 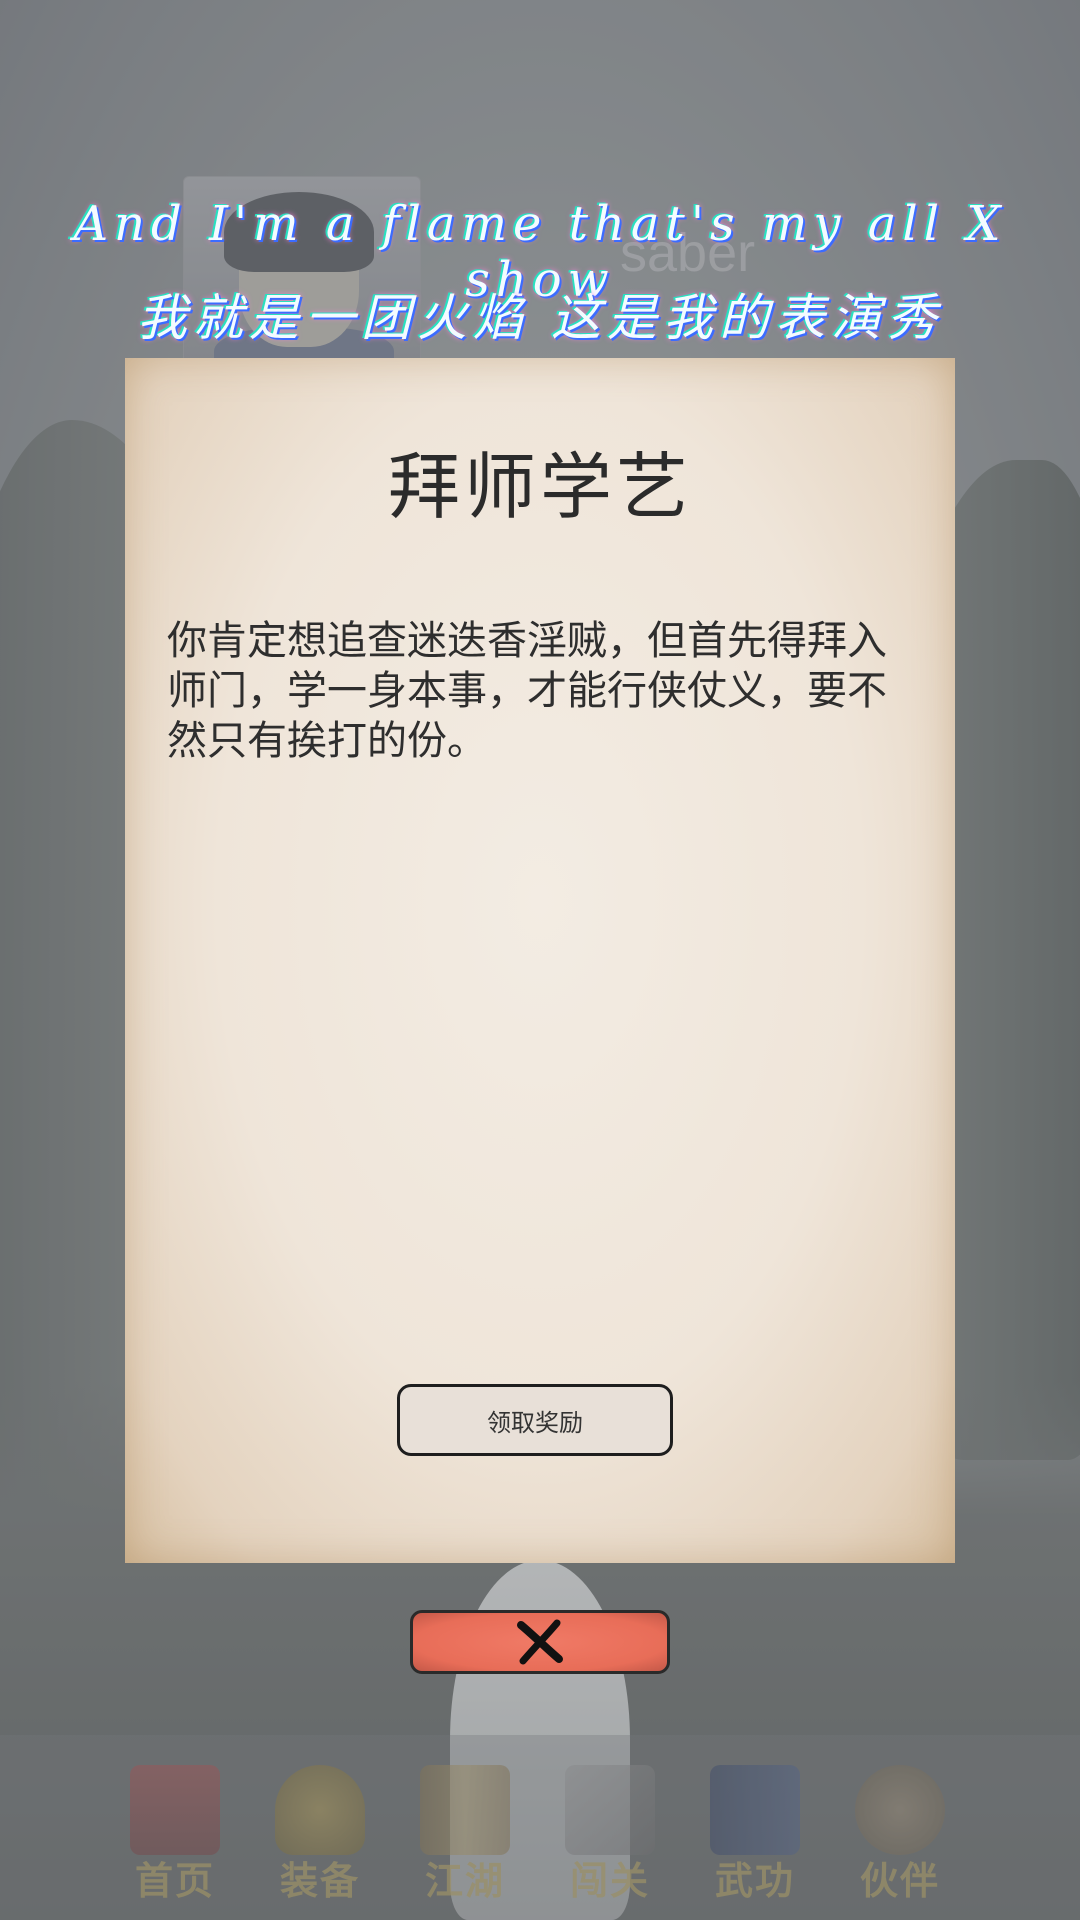 I want to click on close-button, so click(x=540, y=1642).